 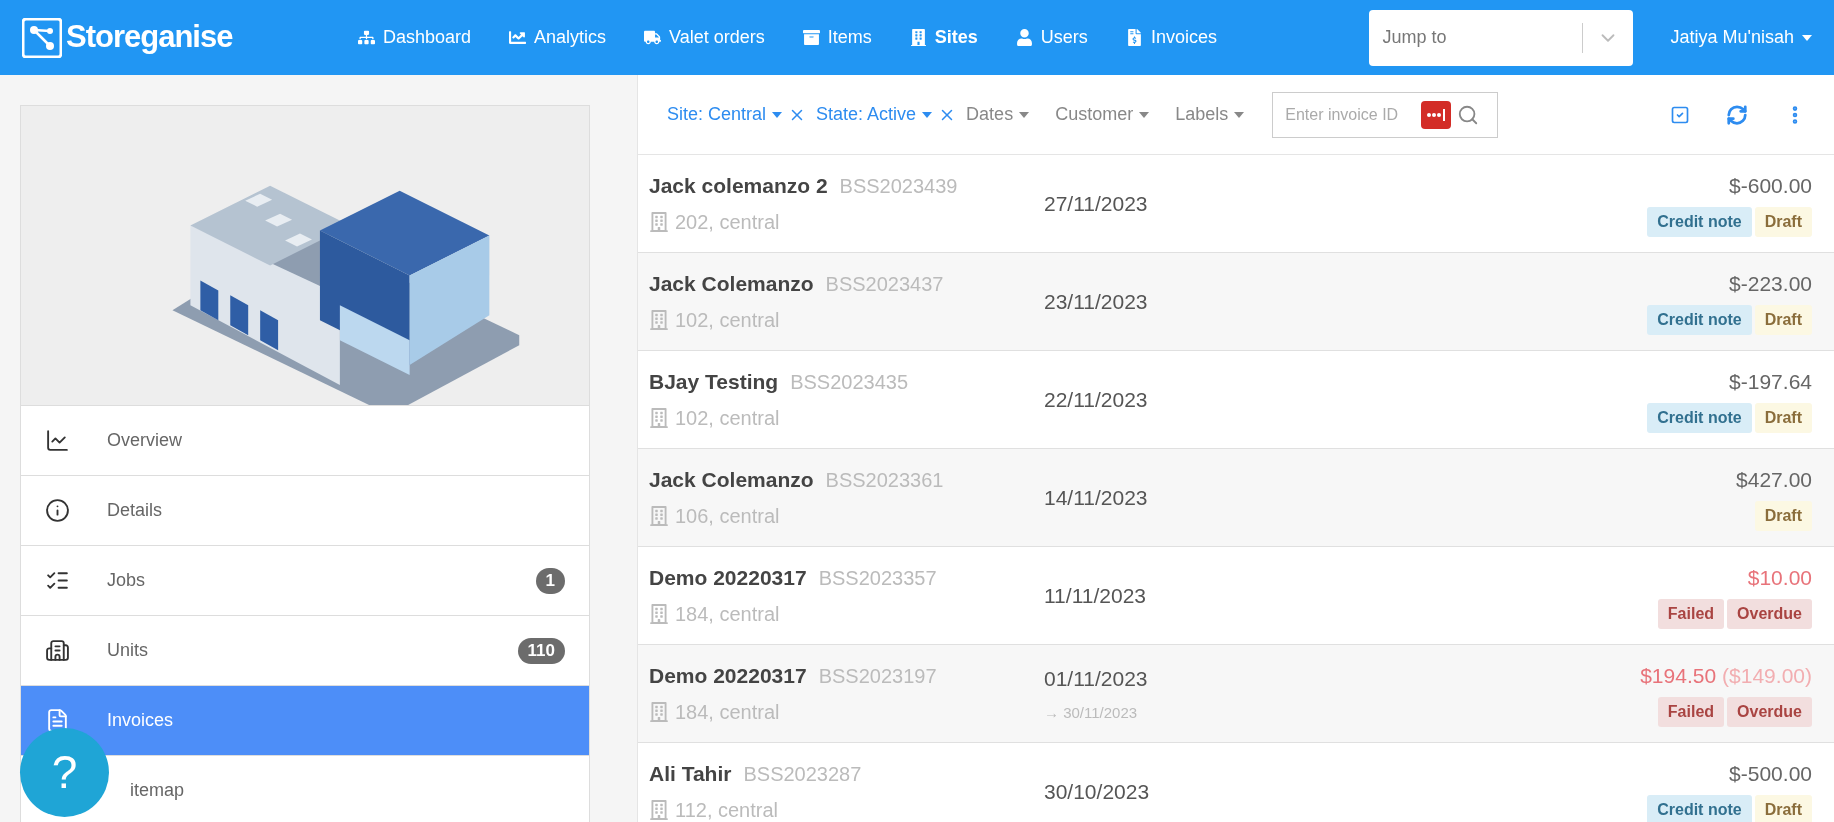 What do you see at coordinates (898, 186) in the screenshot?
I see `invoice-number: BSS2023439` at bounding box center [898, 186].